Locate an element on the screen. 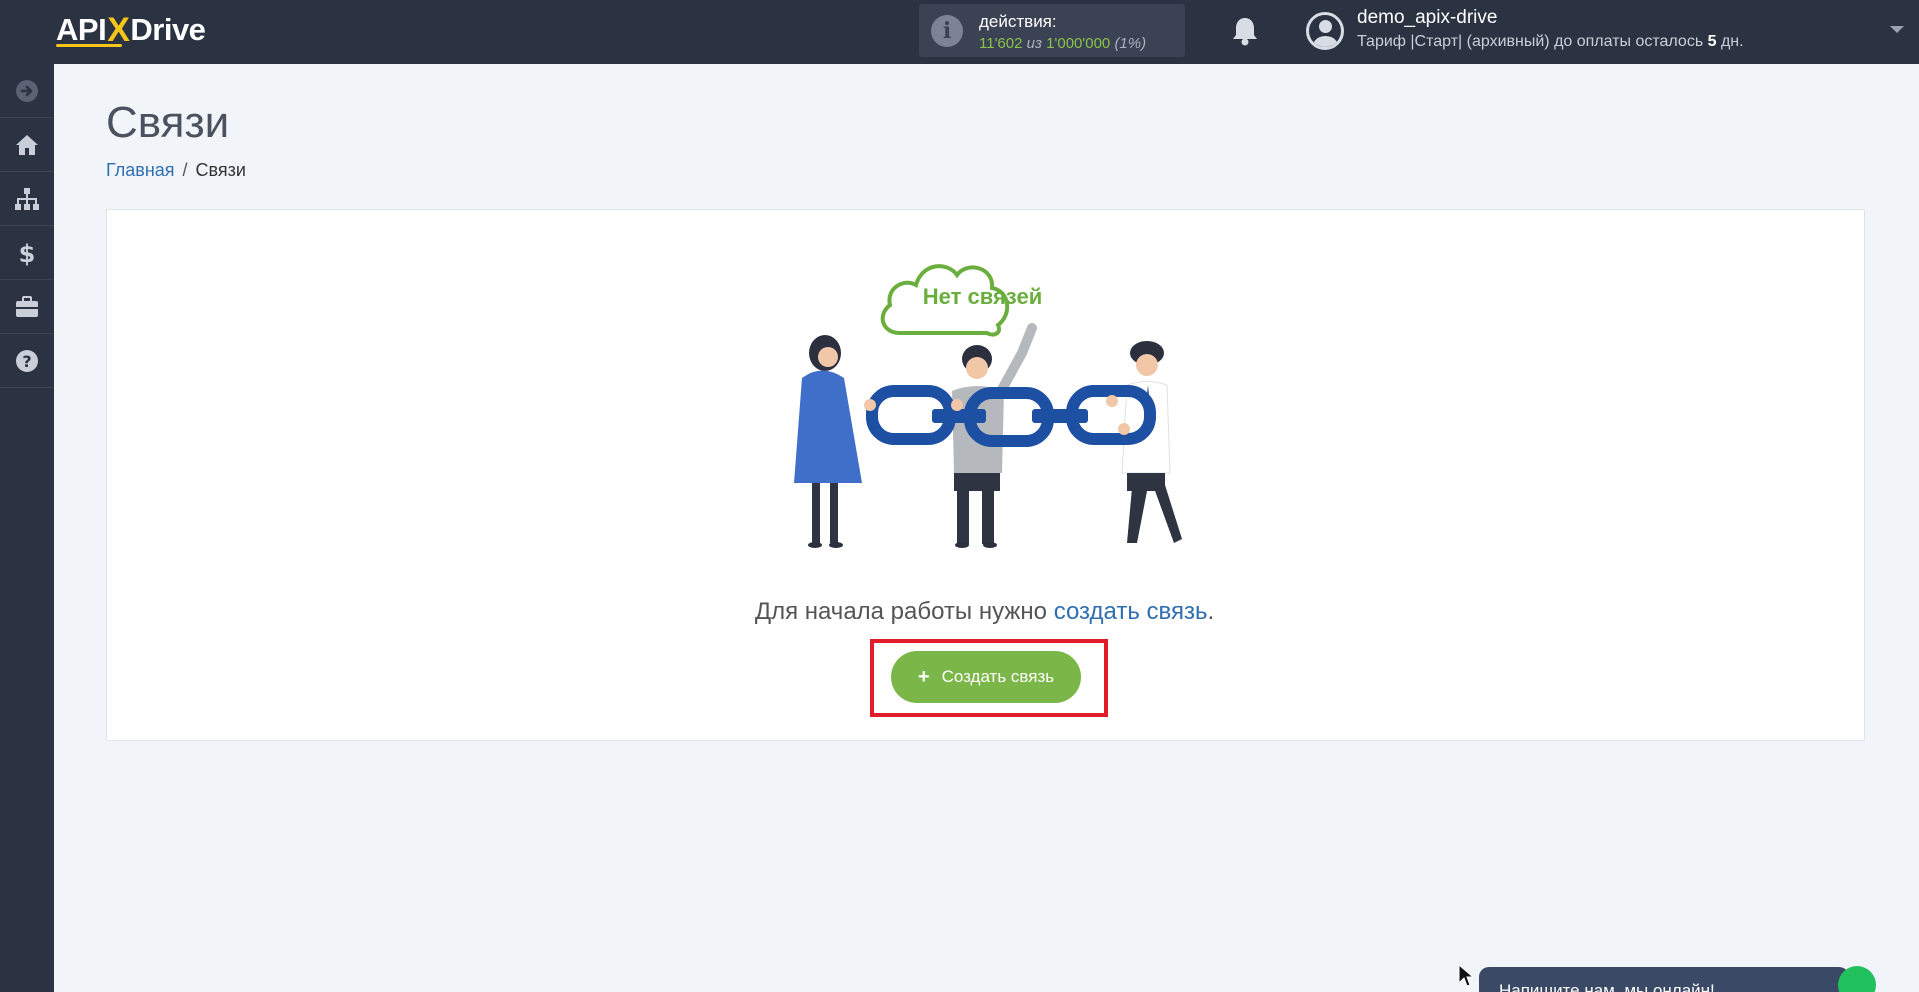 This screenshot has height=992, width=1919. info-icon: i is located at coordinates (947, 31).